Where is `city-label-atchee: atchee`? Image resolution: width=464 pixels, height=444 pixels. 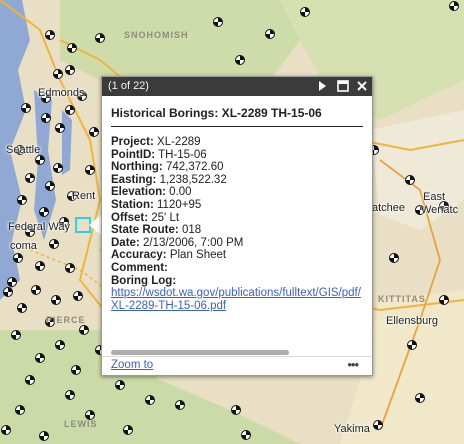
city-label-atchee: atchee is located at coordinates (389, 208).